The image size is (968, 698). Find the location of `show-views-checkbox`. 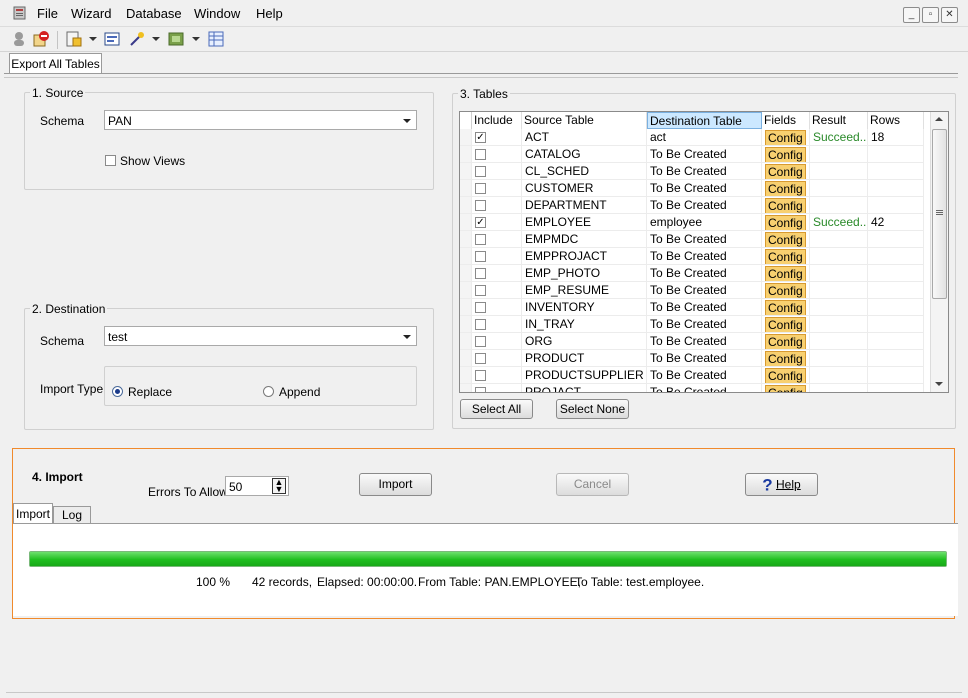

show-views-checkbox is located at coordinates (110, 160).